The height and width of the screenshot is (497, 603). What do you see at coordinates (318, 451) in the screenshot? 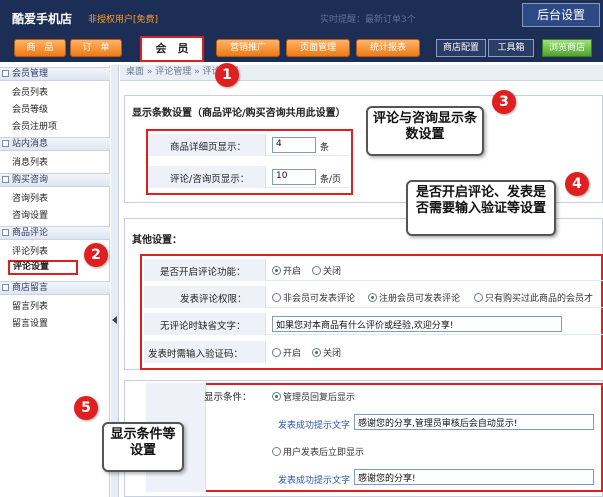
I see `show-immediately-radio: 用户发表后立即显示` at bounding box center [318, 451].